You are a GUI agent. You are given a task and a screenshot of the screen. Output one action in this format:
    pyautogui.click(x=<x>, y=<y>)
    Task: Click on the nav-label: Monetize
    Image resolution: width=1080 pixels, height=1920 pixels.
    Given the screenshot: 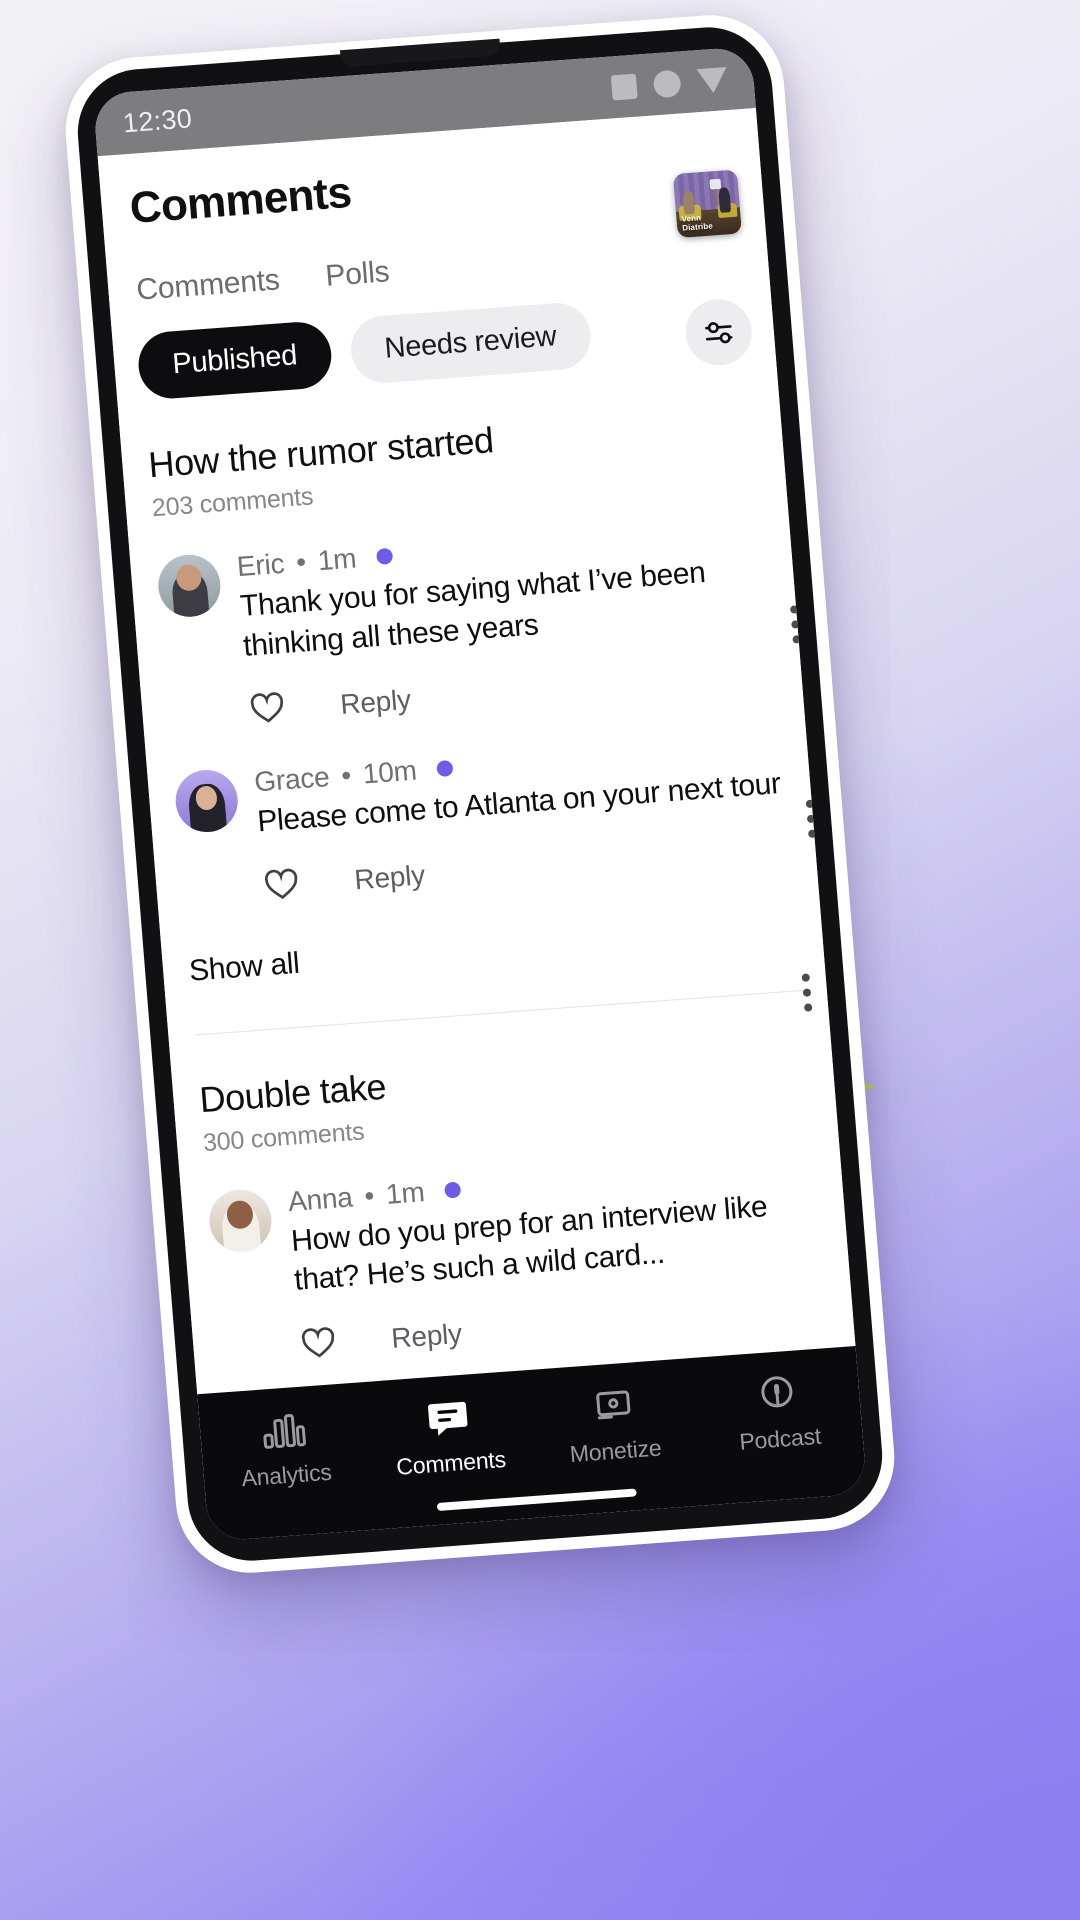 What is the action you would take?
    pyautogui.click(x=615, y=1451)
    